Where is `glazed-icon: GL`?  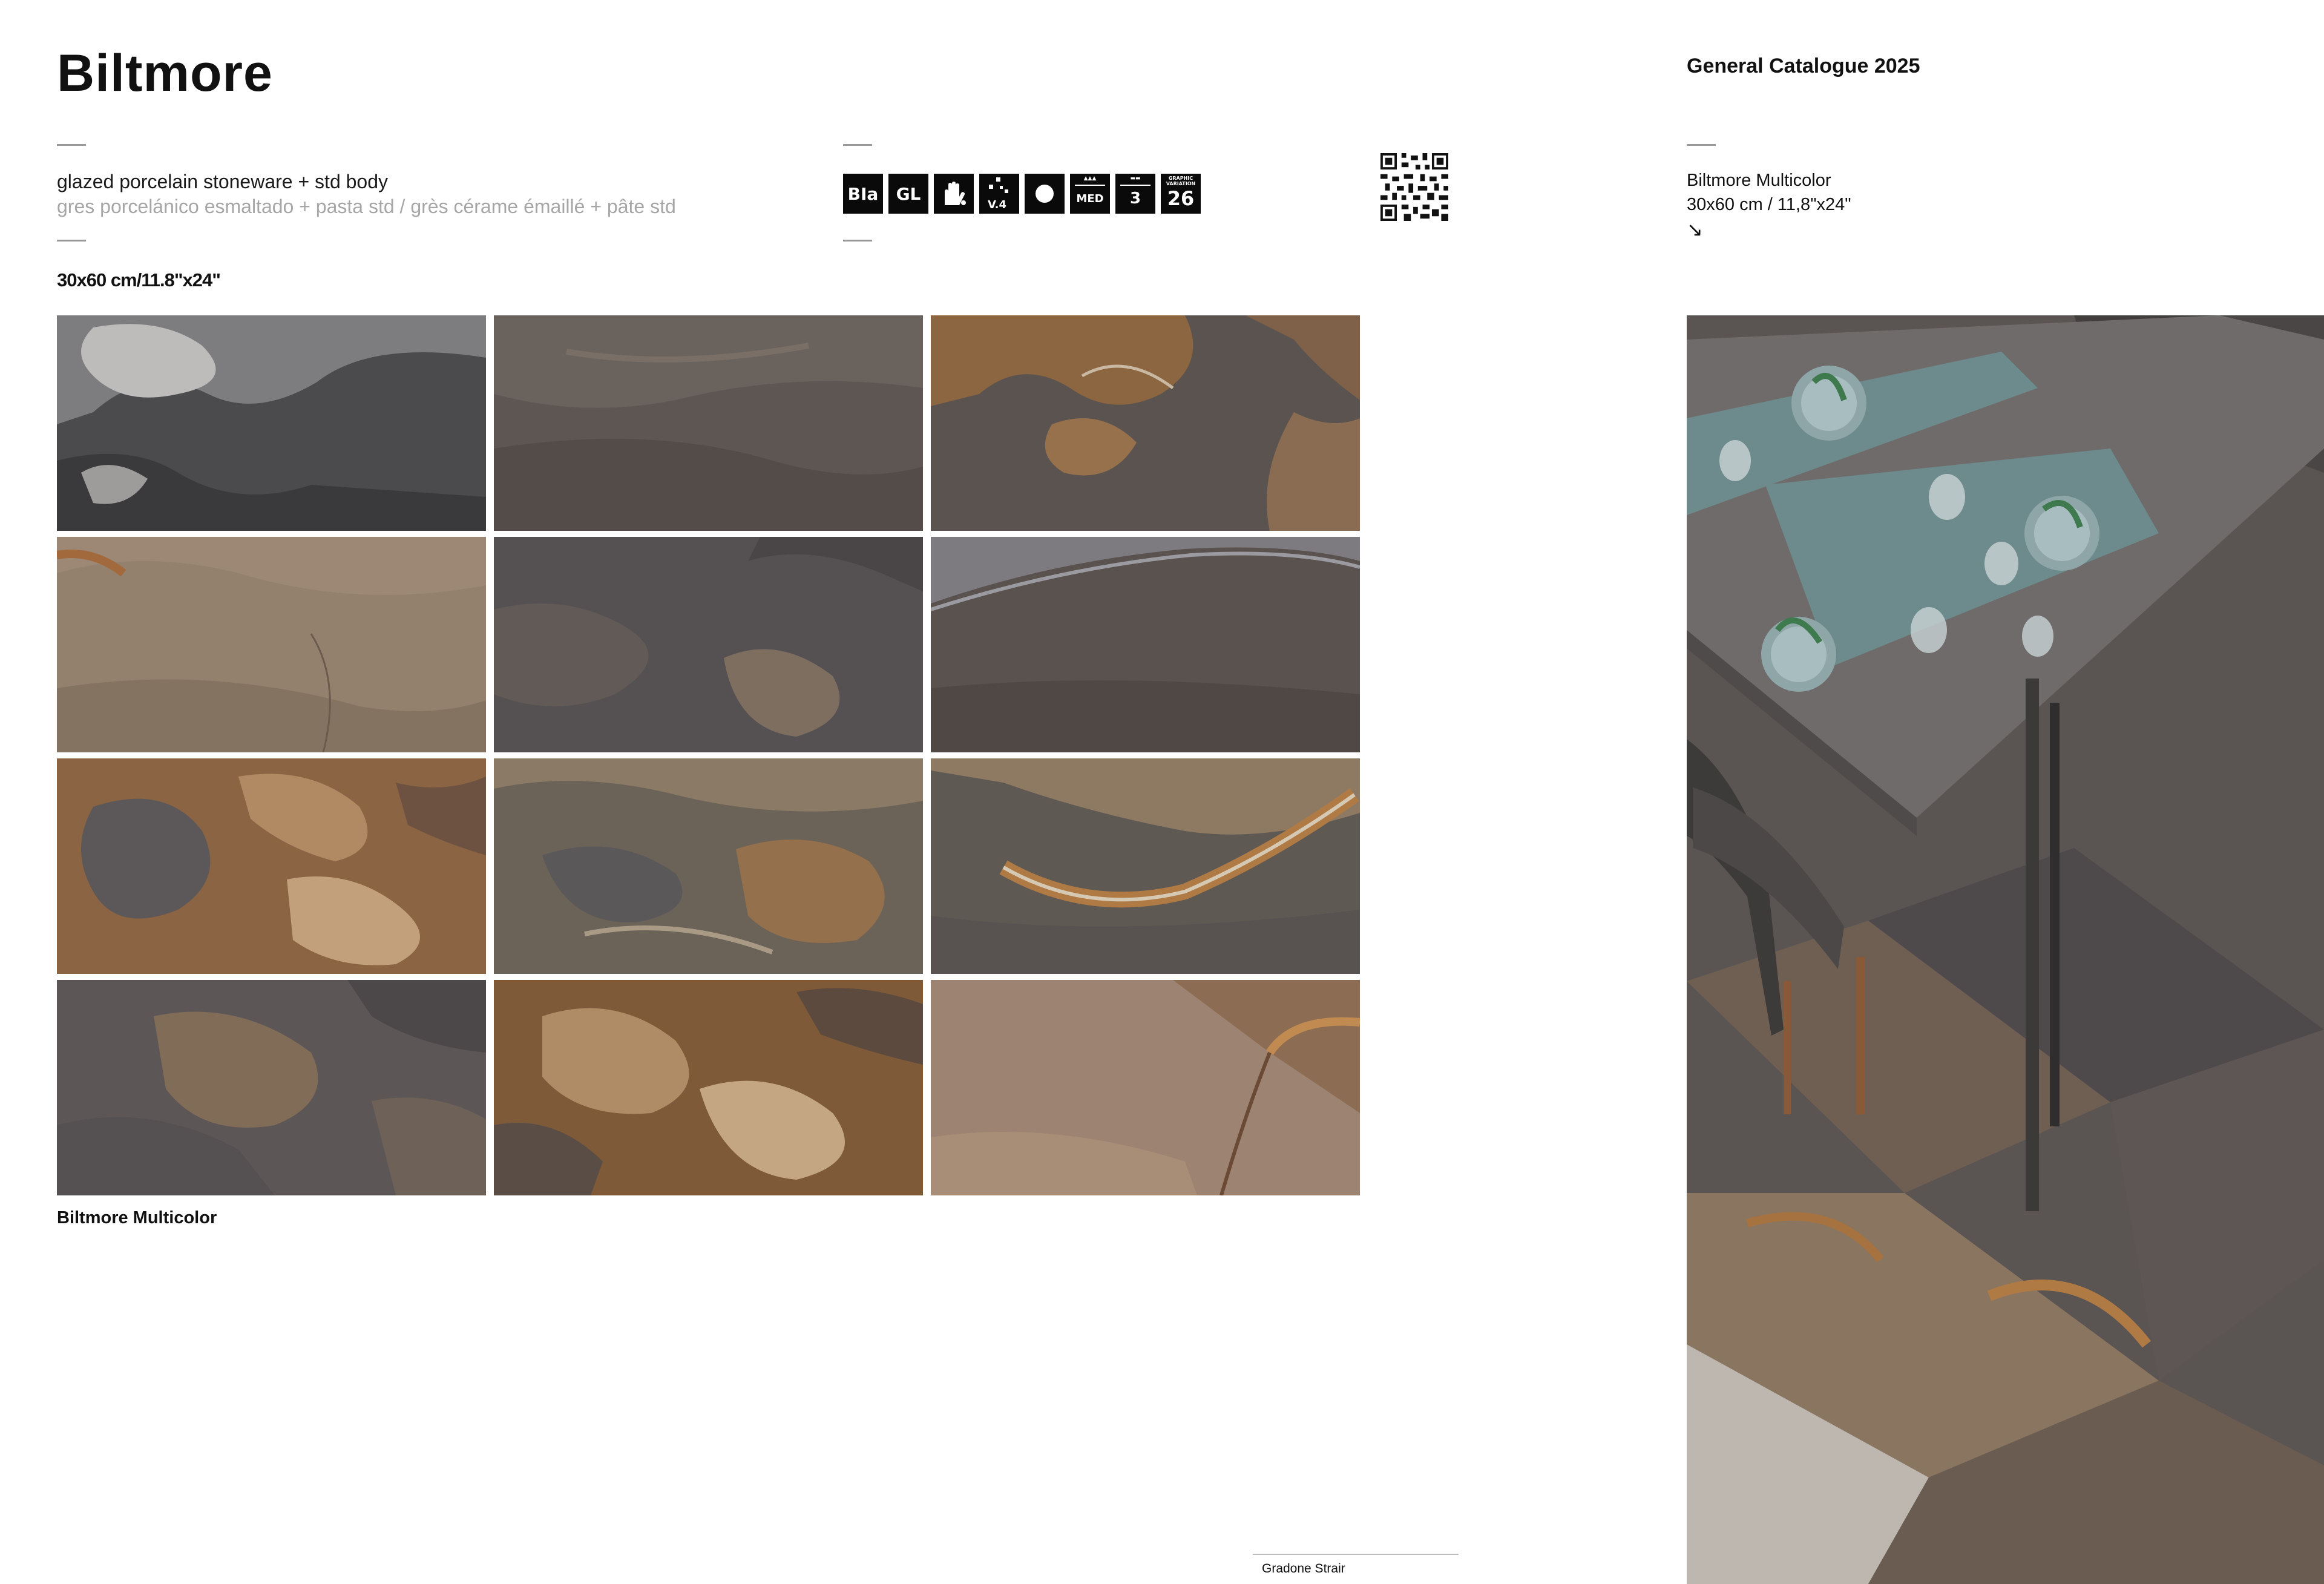
glazed-icon: GL is located at coordinates (908, 194).